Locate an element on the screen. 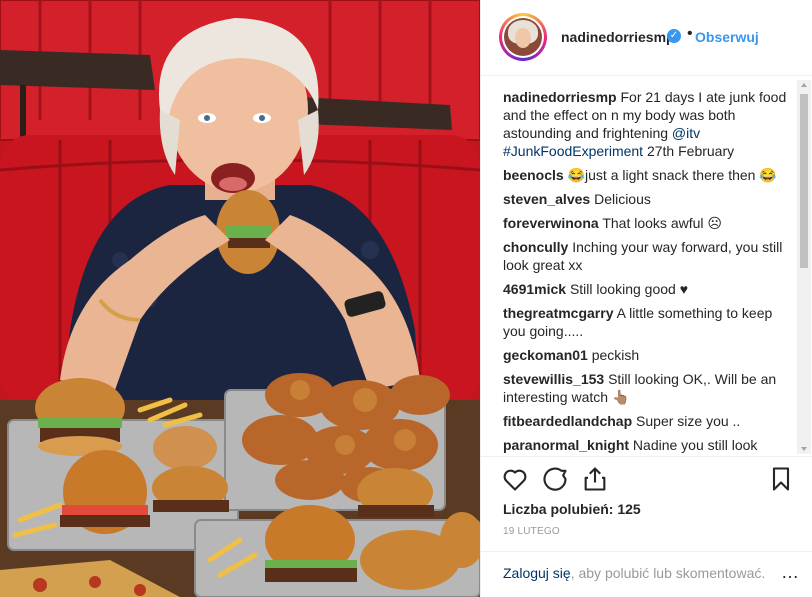  comment-item: steven_alves Delicious is located at coordinates (645, 199).